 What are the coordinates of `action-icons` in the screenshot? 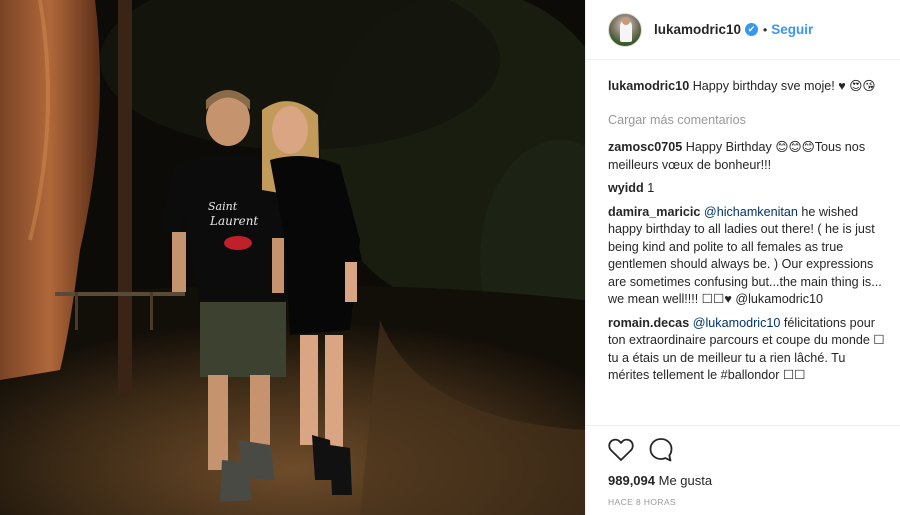 It's located at (743, 450).